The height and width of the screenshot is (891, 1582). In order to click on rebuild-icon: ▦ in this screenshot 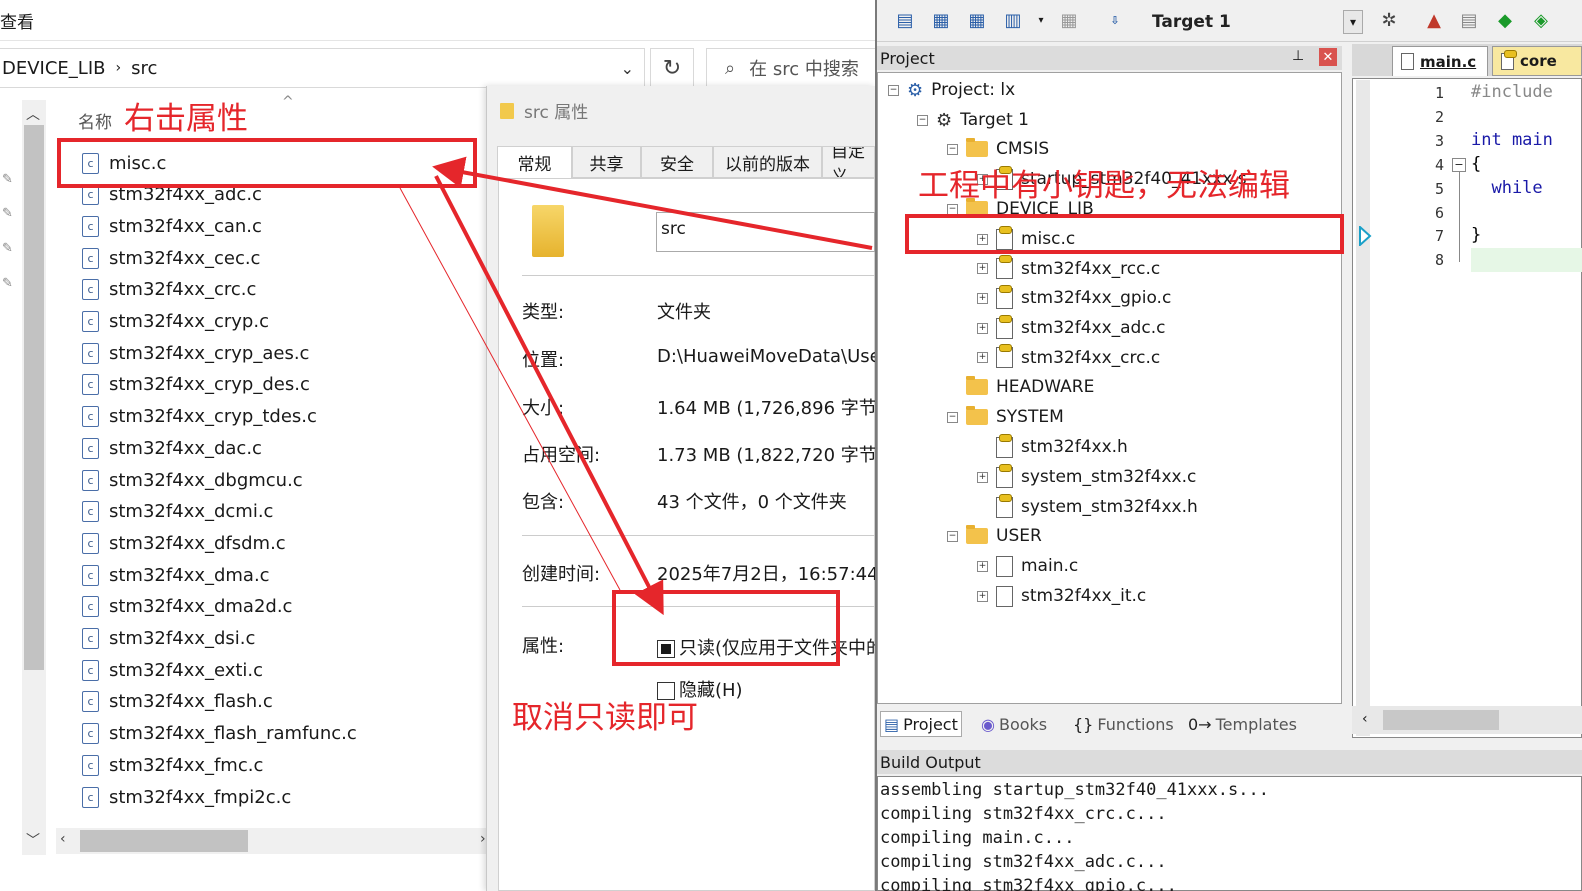, I will do `click(977, 20)`.